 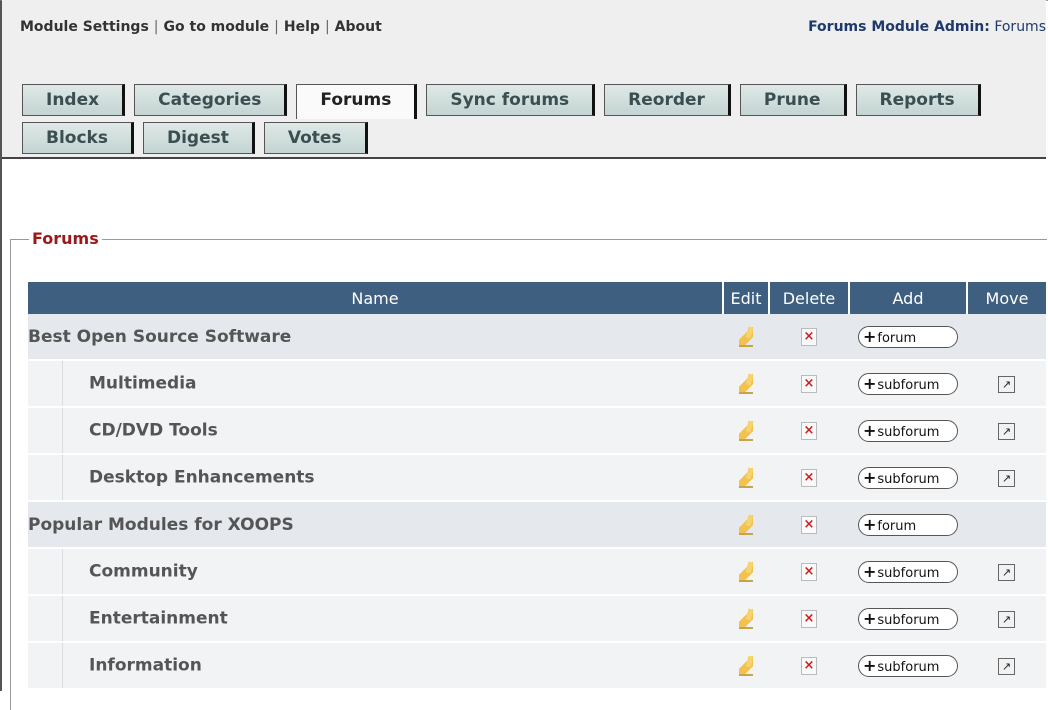 I want to click on forum-name-cell: Best Open Source Software, so click(x=375, y=337).